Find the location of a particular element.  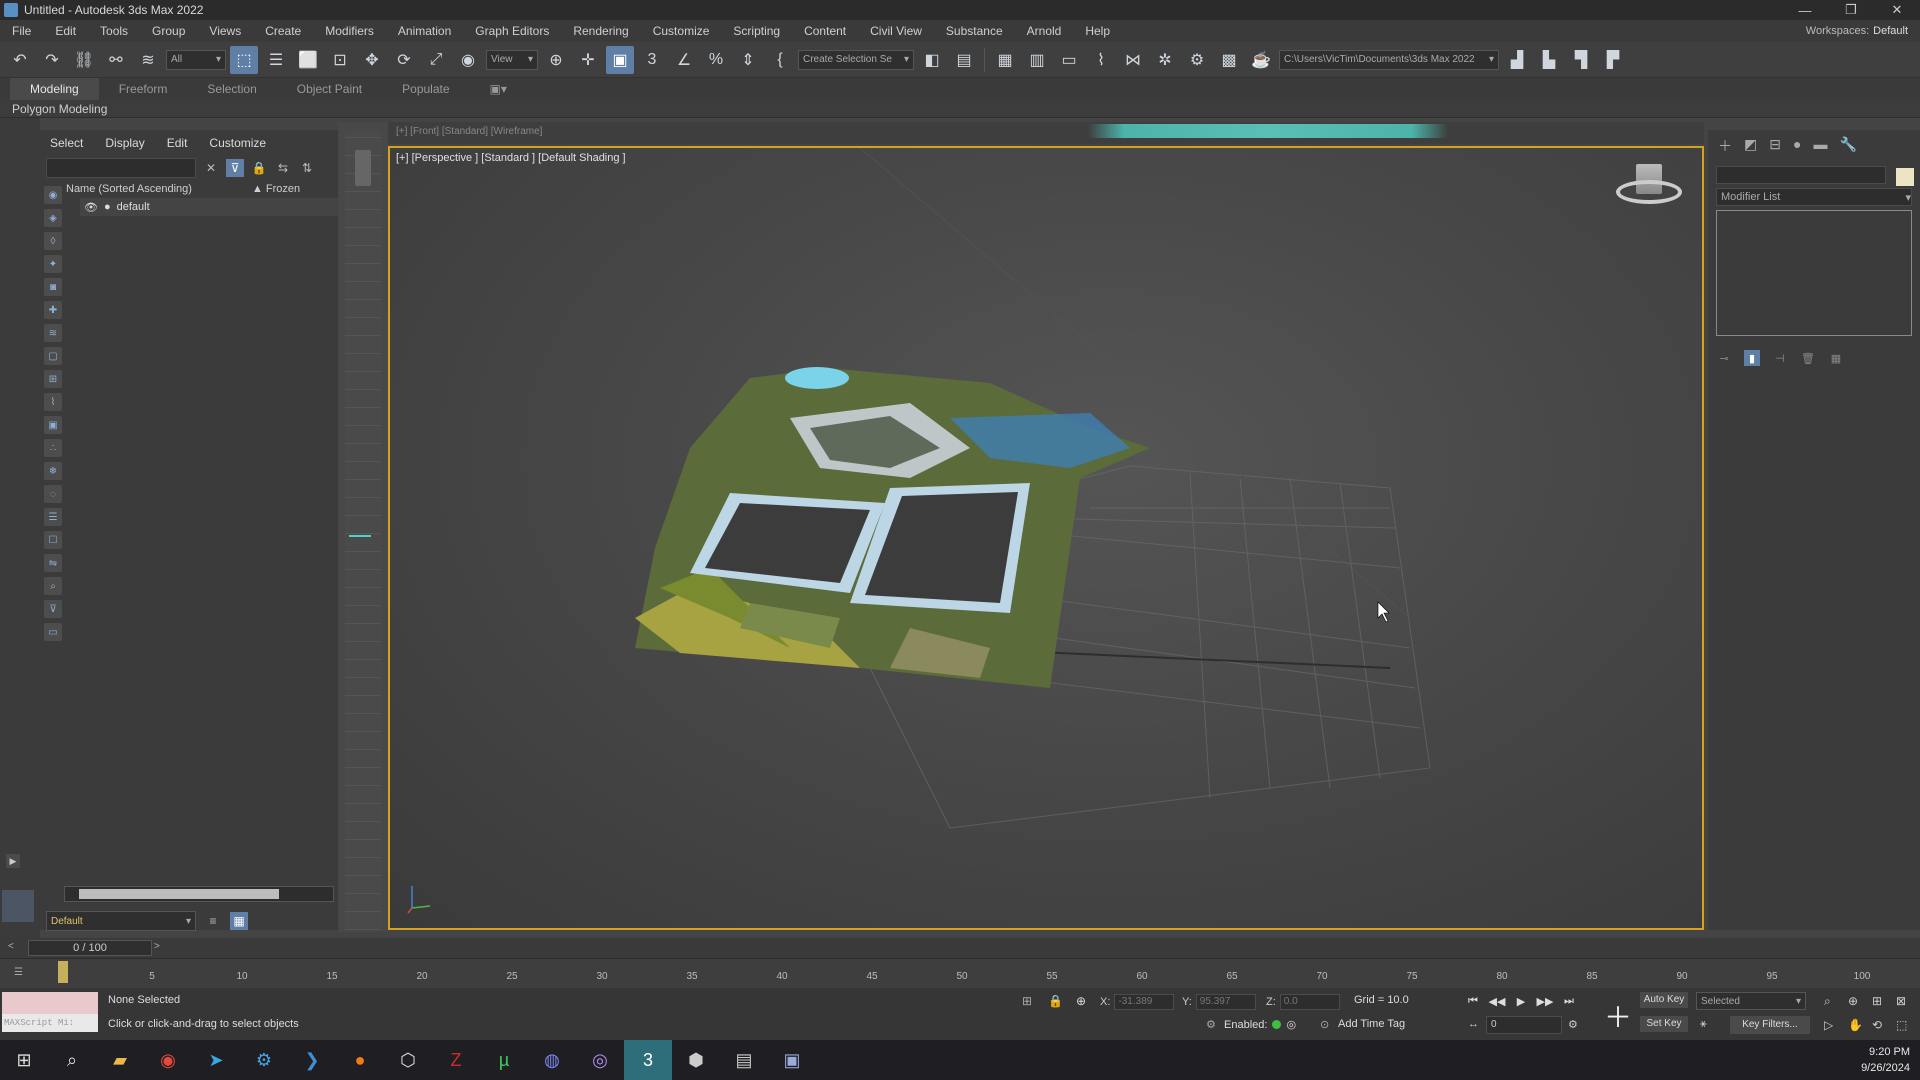

pan-icon: ✋ is located at coordinates (1855, 1025).